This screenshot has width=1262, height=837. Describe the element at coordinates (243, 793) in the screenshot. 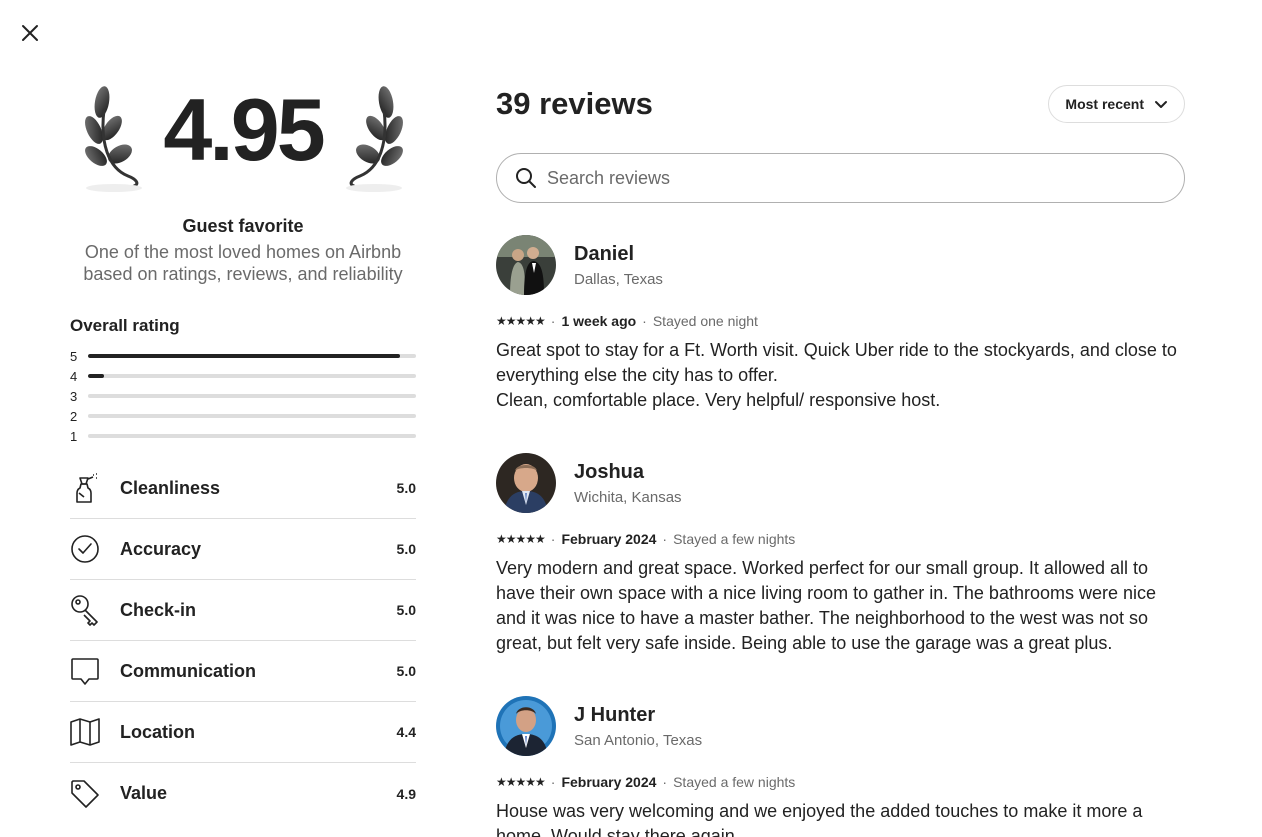

I see `category-value: Value 4.9` at that location.